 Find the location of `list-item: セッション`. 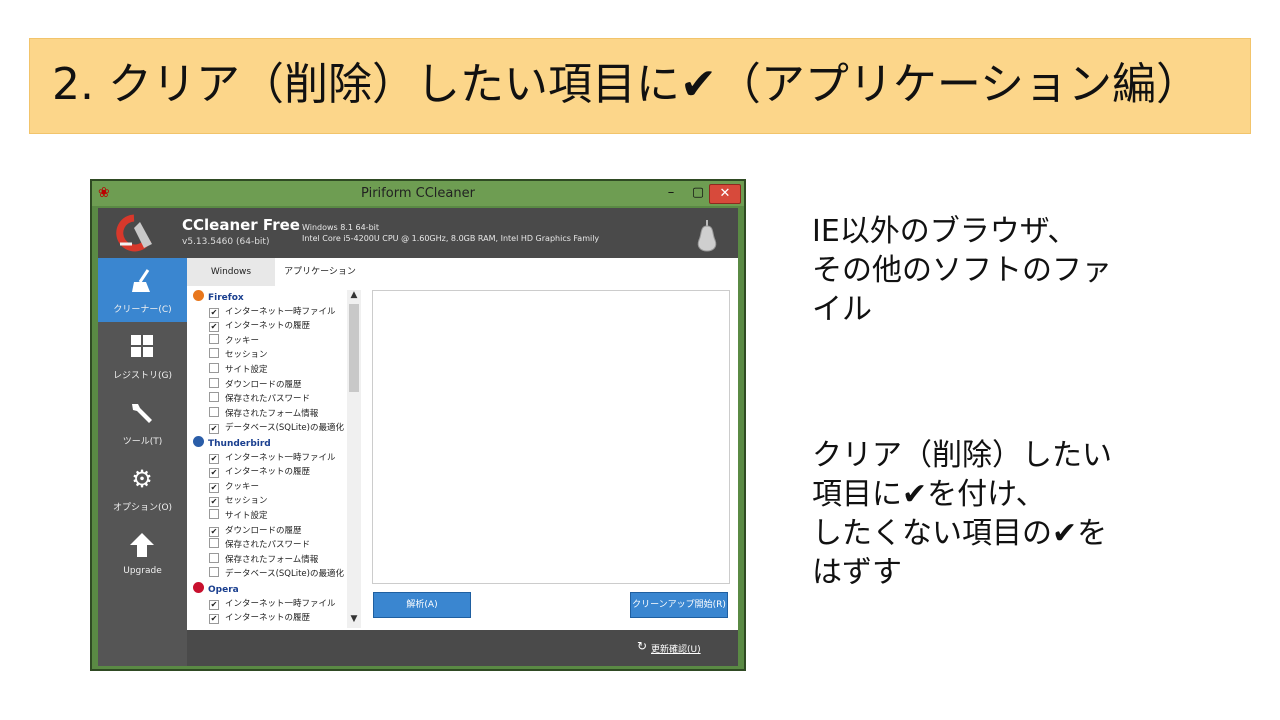

list-item: セッション is located at coordinates (238, 355).